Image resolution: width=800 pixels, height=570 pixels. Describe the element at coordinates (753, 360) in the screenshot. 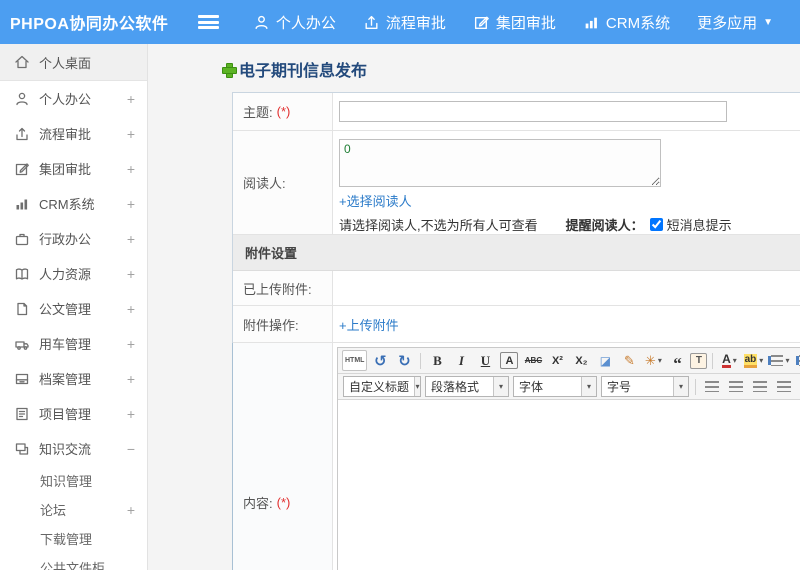

I see `highlight-button: ab ▾` at that location.